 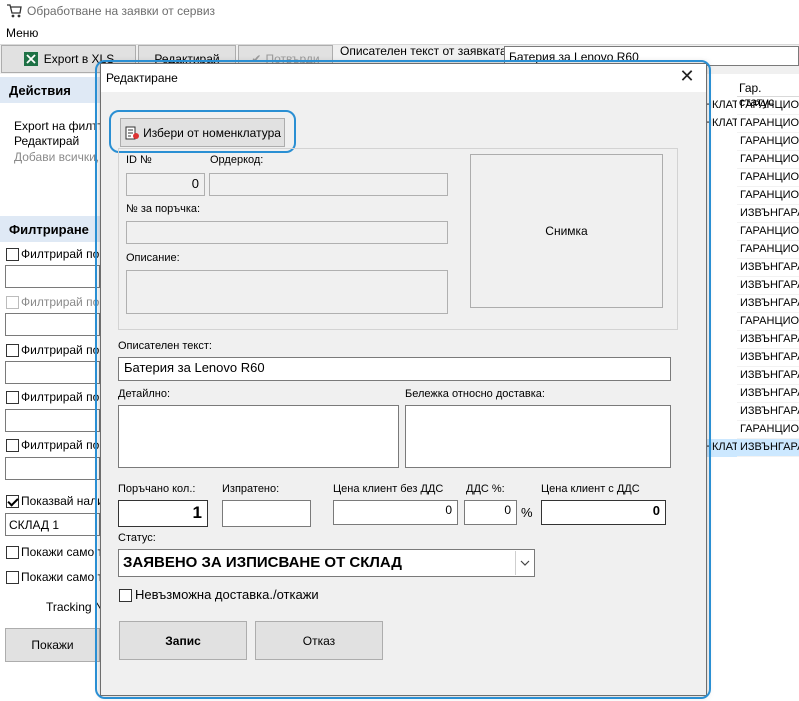 I want to click on show-button: Покажи, so click(x=52, y=645).